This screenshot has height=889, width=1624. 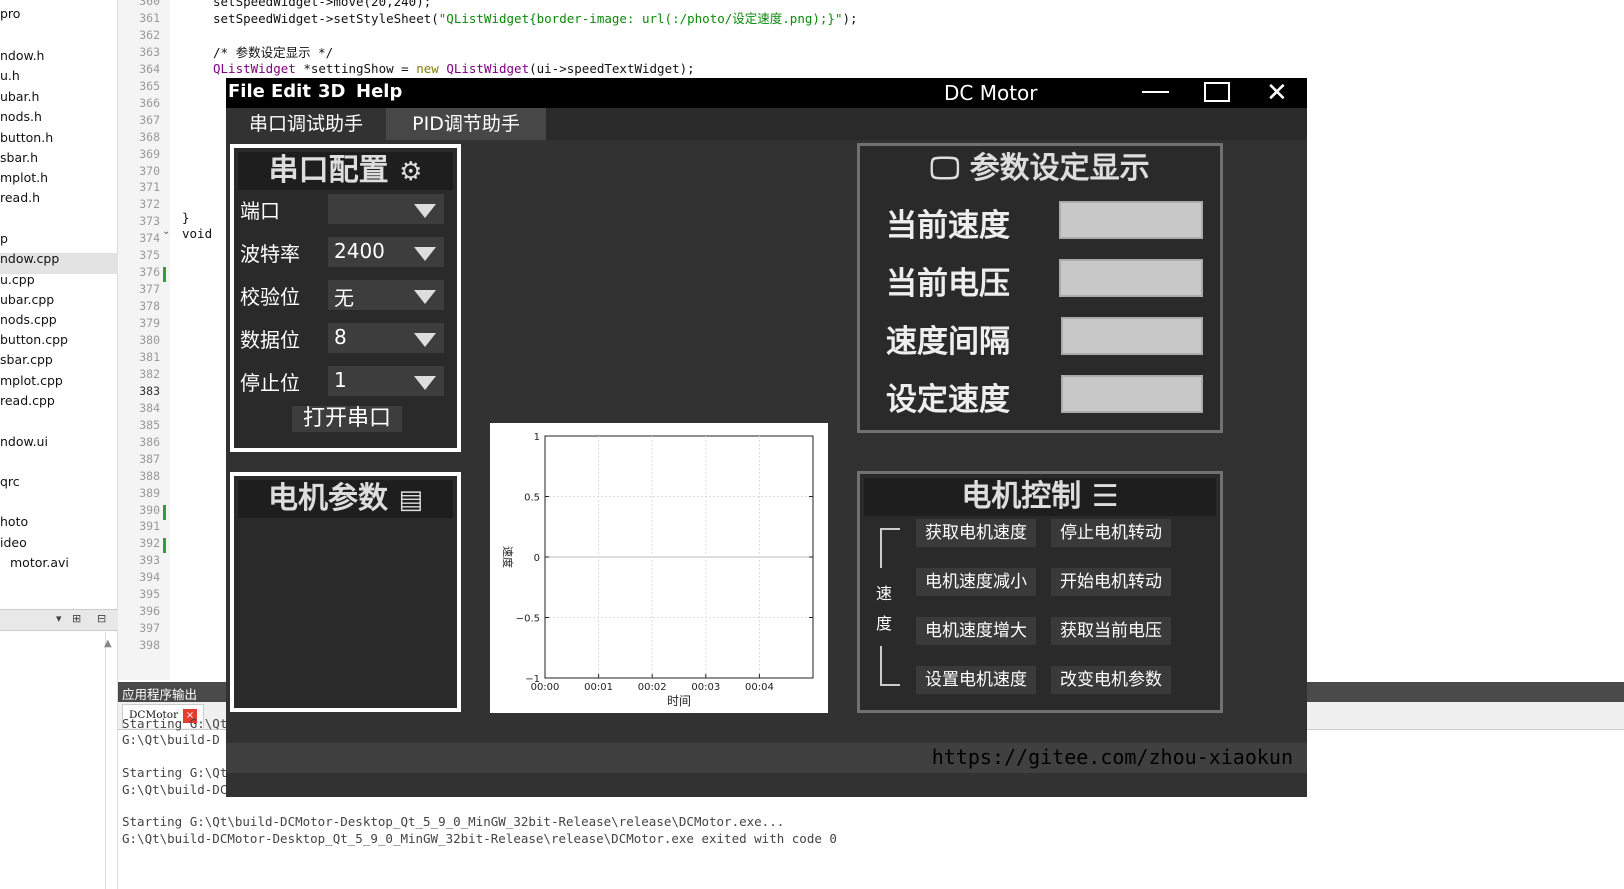 What do you see at coordinates (948, 342) in the screenshot?
I see `speed-interval-label: 速度间隔` at bounding box center [948, 342].